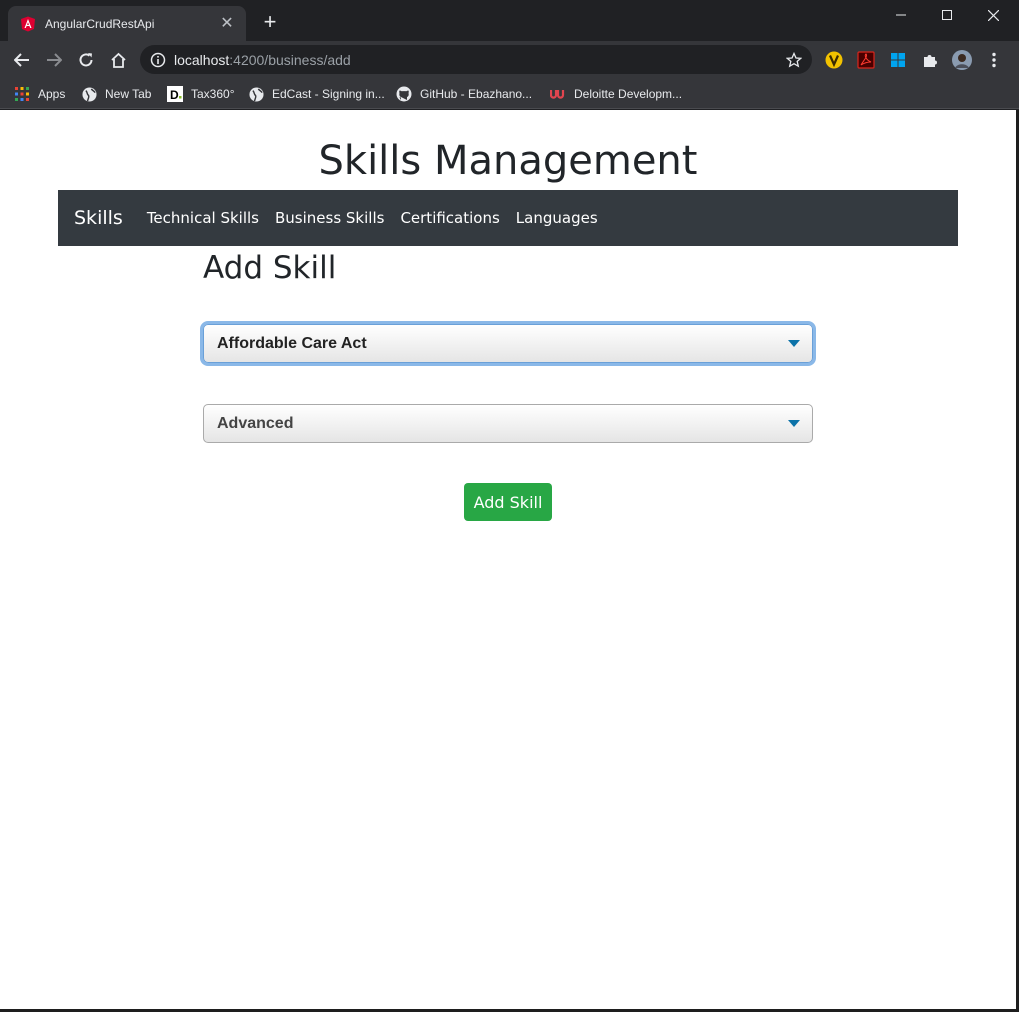  I want to click on url-host: localhost, so click(202, 59).